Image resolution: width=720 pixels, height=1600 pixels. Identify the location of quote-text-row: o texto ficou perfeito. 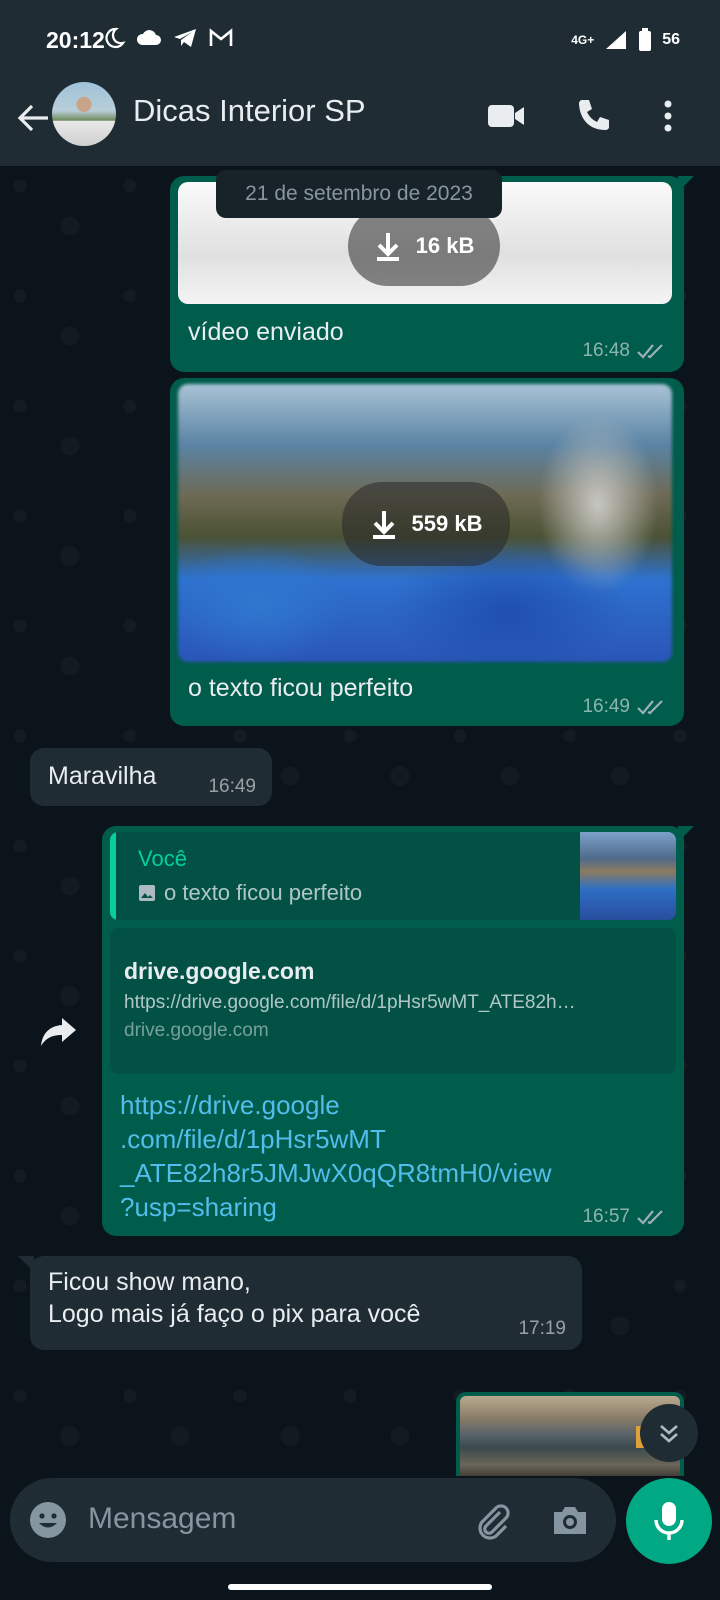
(250, 893).